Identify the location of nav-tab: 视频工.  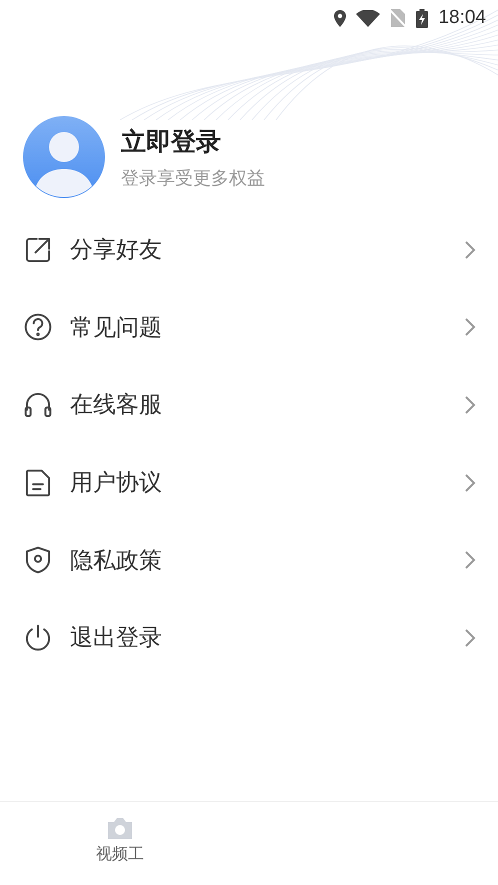
(120, 843).